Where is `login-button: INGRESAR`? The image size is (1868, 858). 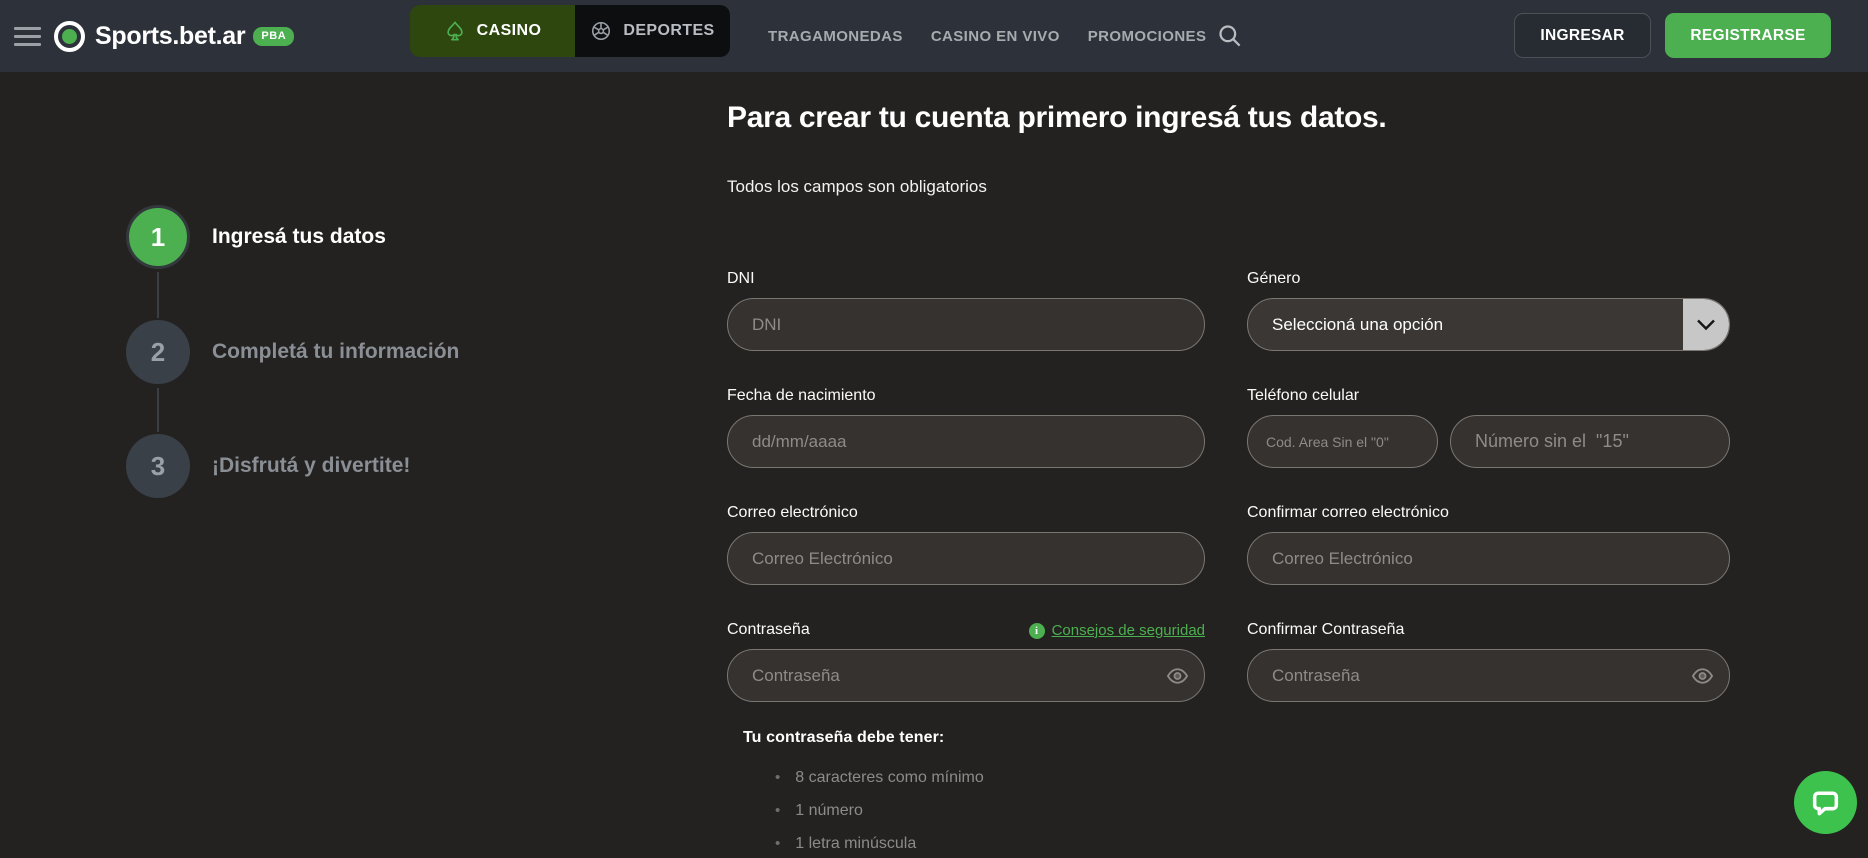 login-button: INGRESAR is located at coordinates (1582, 35).